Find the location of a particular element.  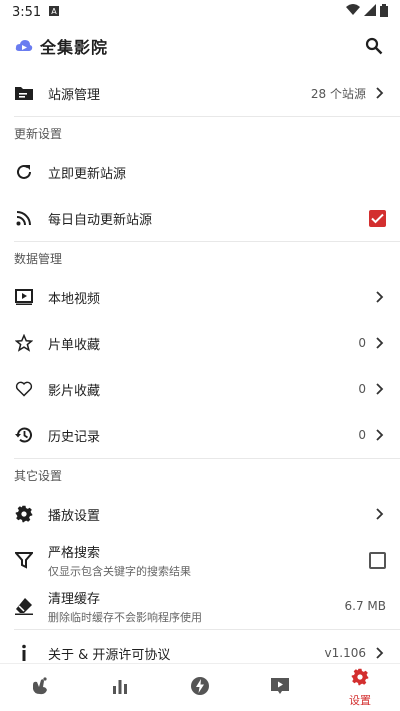

source-count: 28 个站源 is located at coordinates (338, 93).